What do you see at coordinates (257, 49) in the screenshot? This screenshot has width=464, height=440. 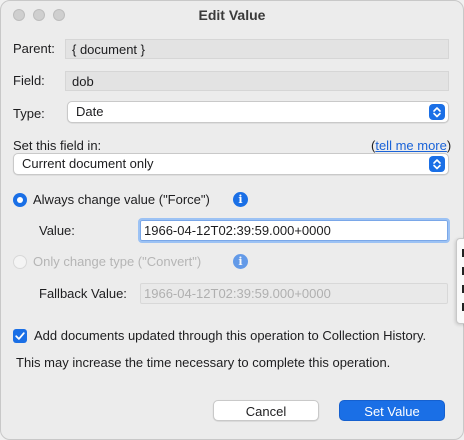 I see `parent-value: { document }` at bounding box center [257, 49].